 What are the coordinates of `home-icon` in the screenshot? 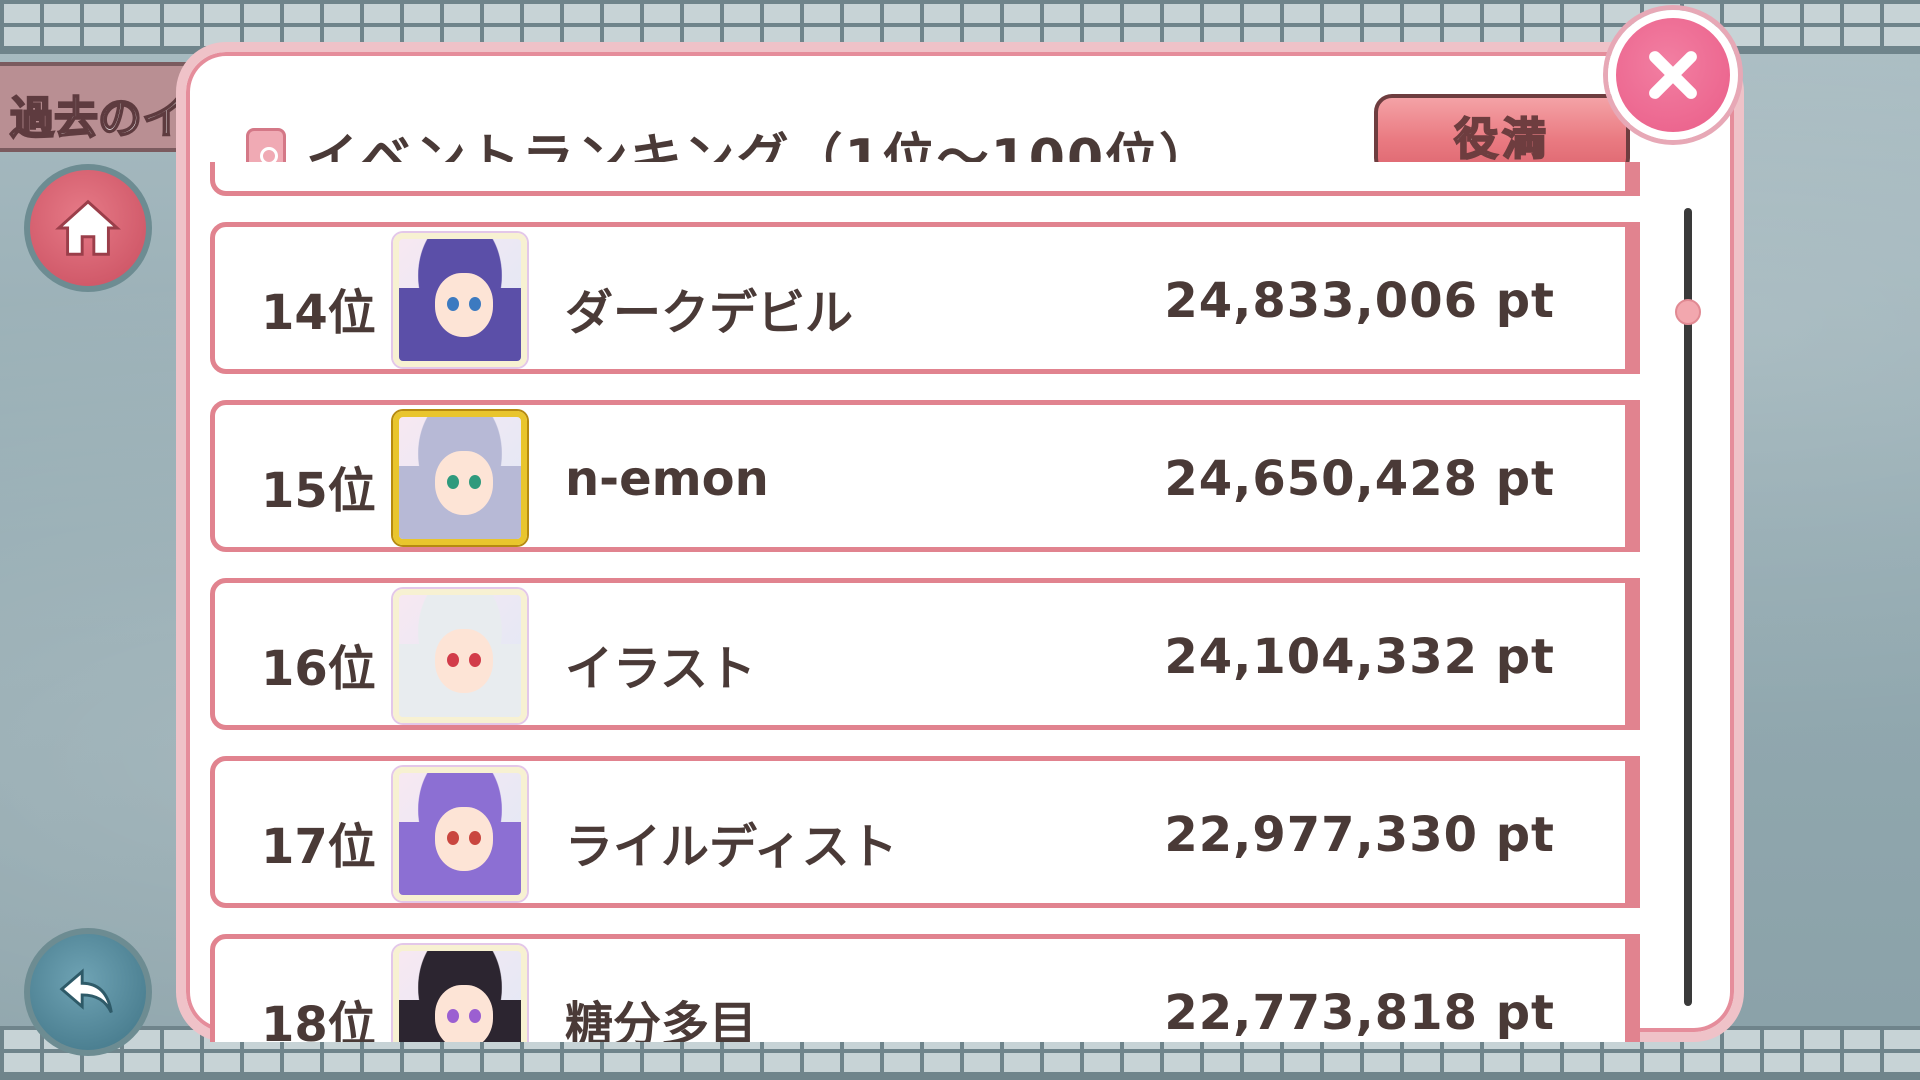 It's located at (88, 227).